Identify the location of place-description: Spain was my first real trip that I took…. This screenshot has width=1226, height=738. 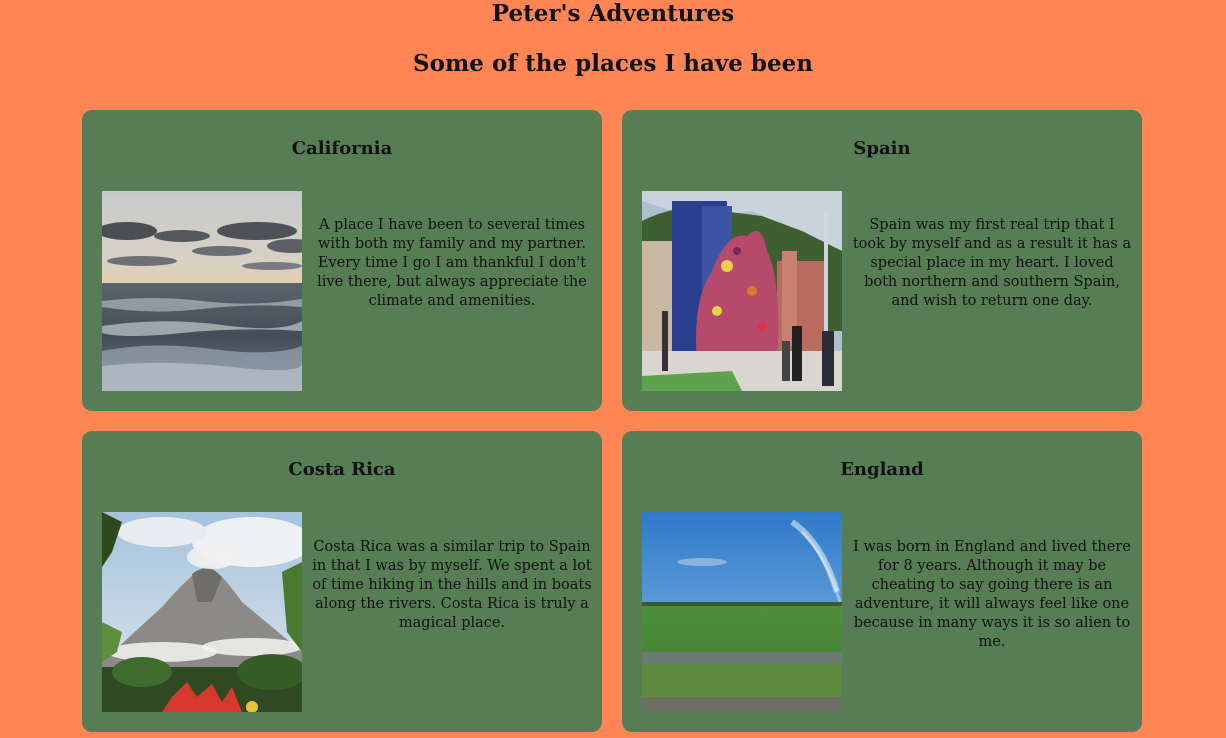
(992, 263).